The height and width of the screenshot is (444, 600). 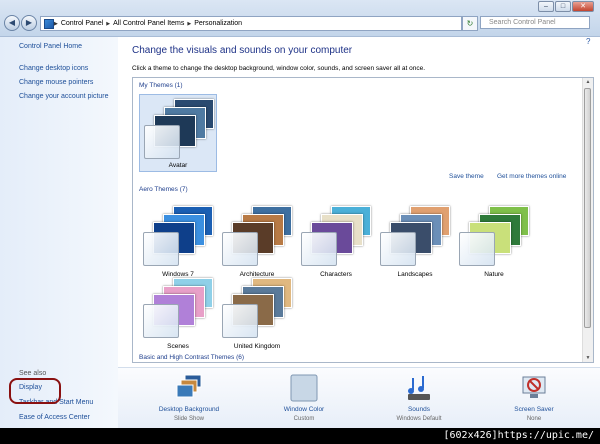 I want to click on aero-themes-header: Aero Themes (7), so click(x=163, y=189).